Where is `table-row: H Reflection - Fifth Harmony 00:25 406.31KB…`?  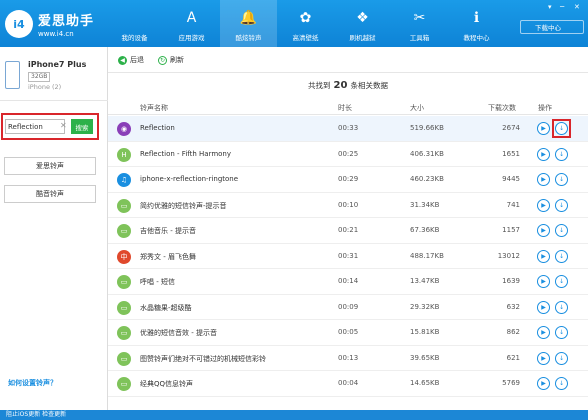 table-row: H Reflection - Fifth Harmony 00:25 406.31KB… is located at coordinates (348, 154).